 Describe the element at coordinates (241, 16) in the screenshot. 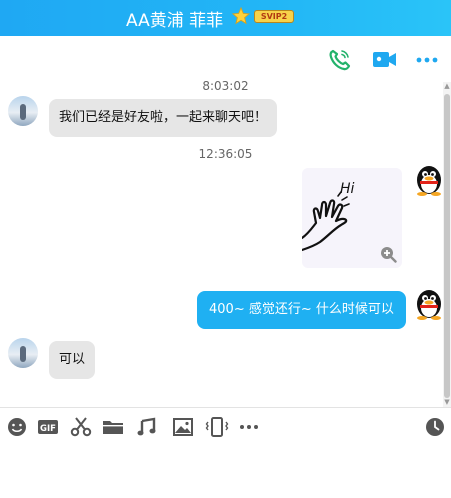

I see `star-icon` at that location.